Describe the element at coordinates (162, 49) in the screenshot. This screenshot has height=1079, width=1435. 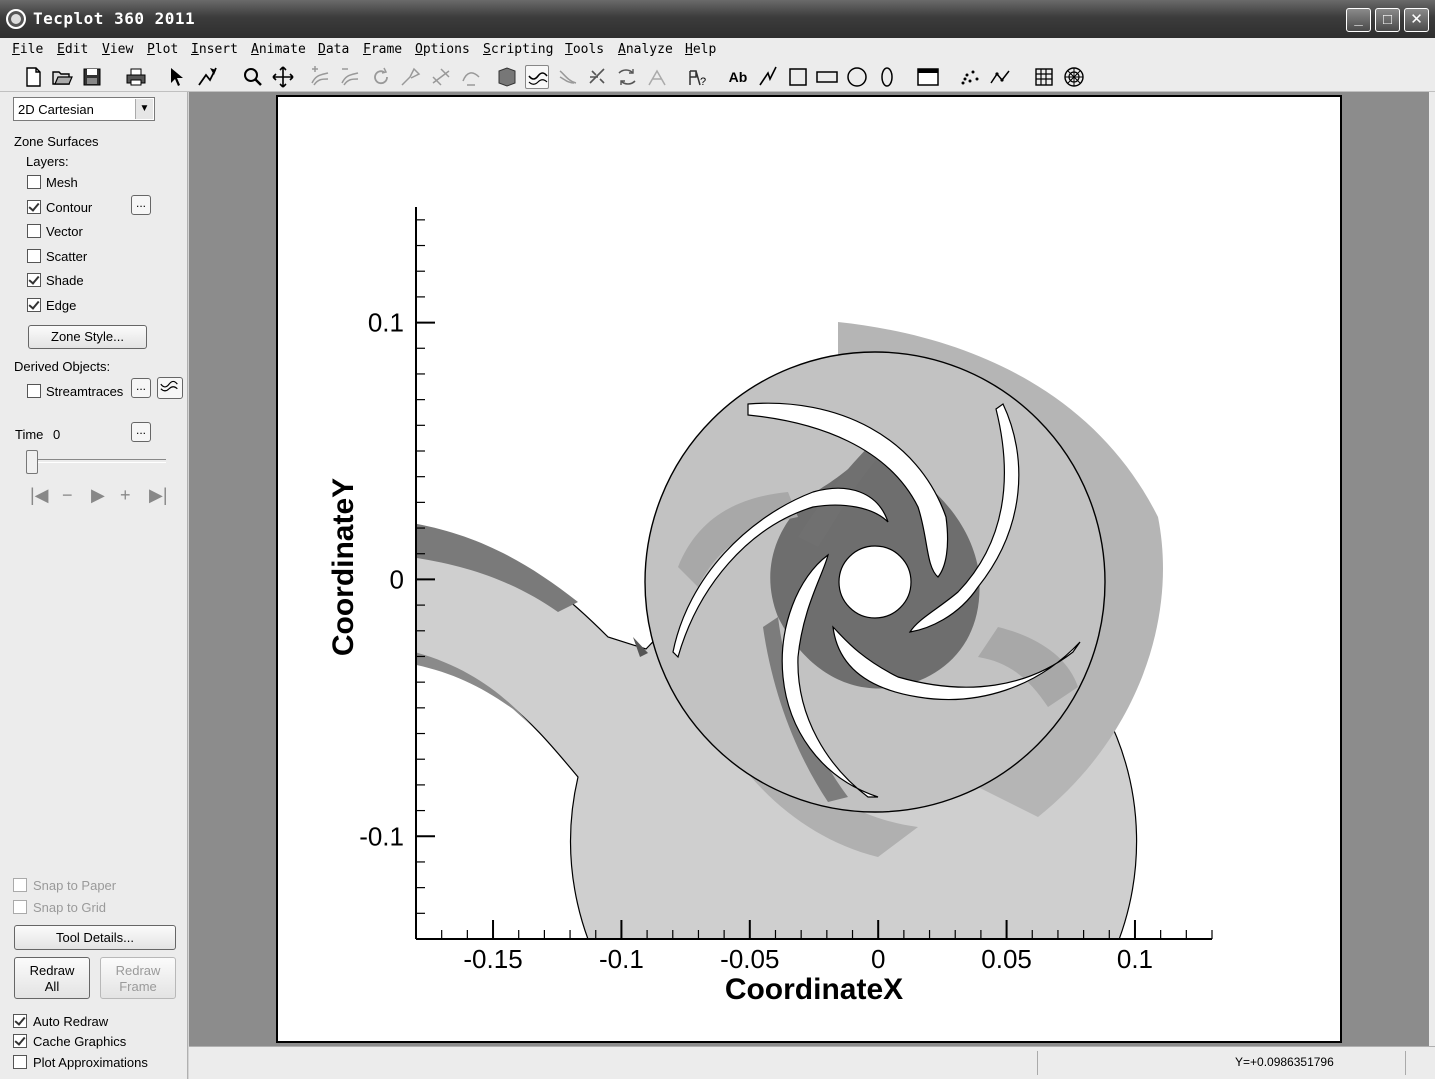
I see `menu-plot: Plot` at that location.